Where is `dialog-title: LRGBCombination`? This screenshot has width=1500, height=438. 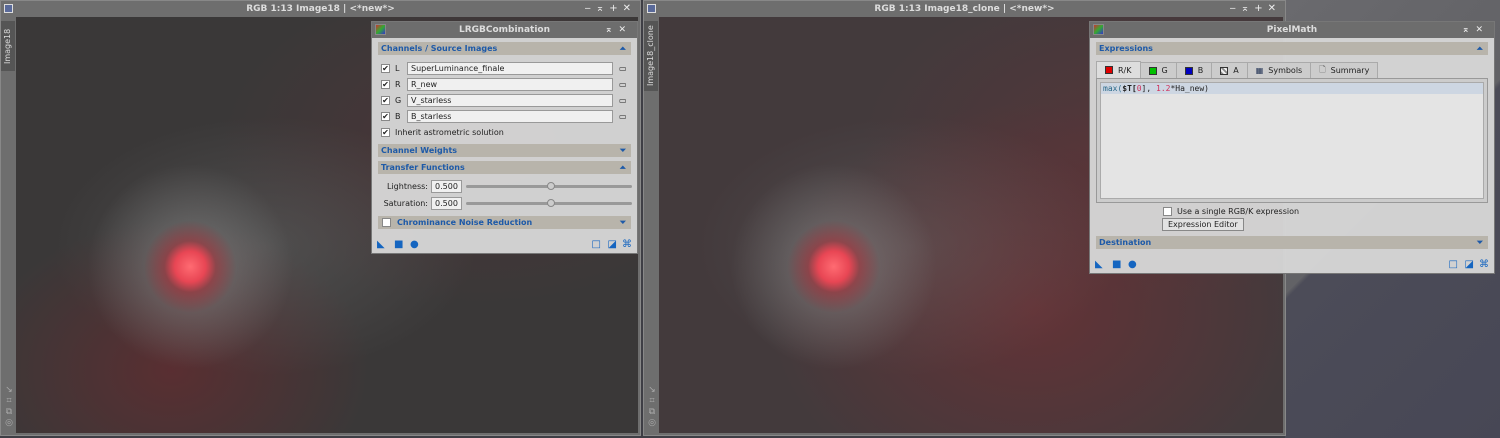 dialog-title: LRGBCombination is located at coordinates (504, 30).